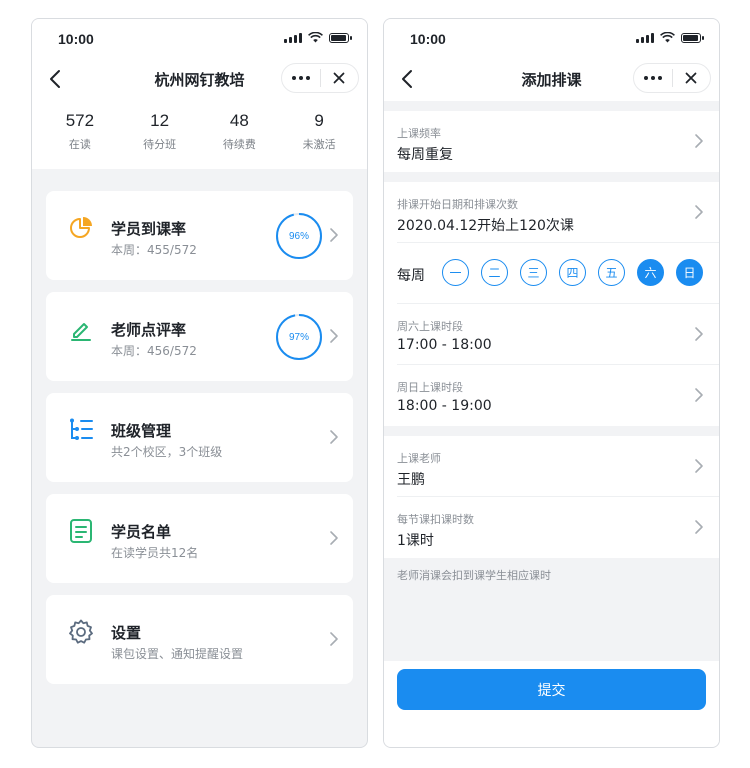 Image resolution: width=750 pixels, height=768 pixels. I want to click on nav-bar: 添加排课, so click(551, 79).